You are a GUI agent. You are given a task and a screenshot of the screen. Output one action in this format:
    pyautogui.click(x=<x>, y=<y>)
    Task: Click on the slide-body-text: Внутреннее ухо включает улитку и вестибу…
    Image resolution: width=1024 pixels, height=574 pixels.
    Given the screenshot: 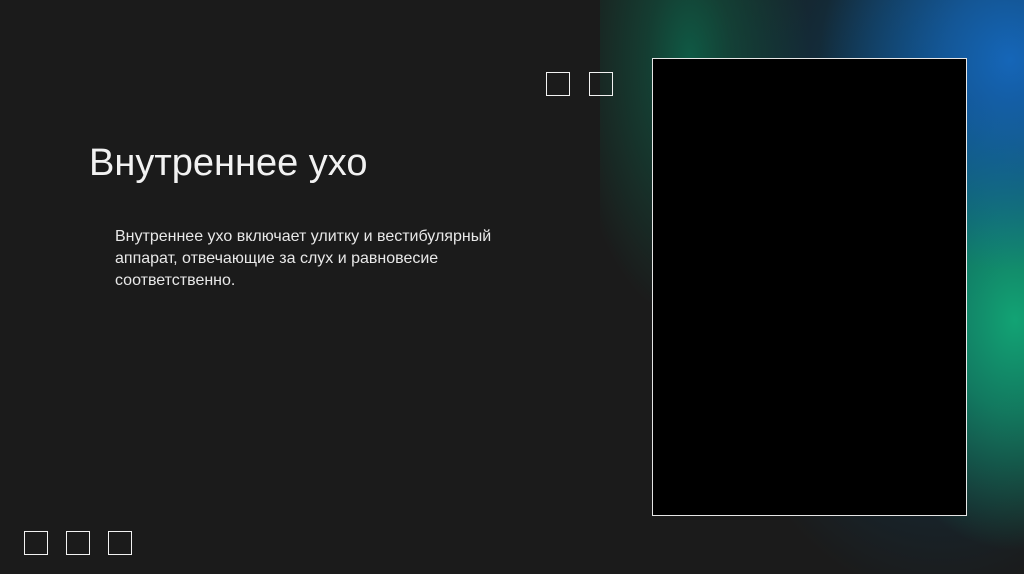 What is the action you would take?
    pyautogui.click(x=303, y=258)
    